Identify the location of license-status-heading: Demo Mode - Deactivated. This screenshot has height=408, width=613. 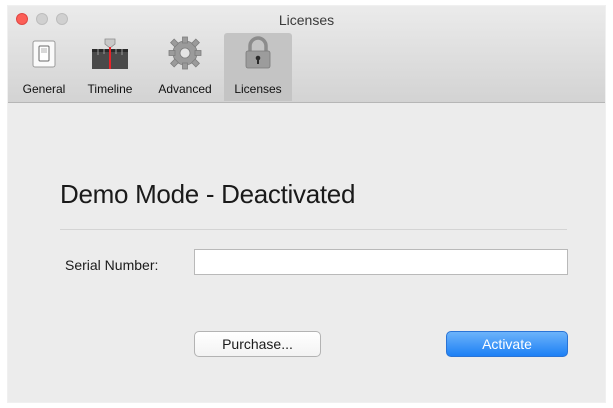
(208, 194).